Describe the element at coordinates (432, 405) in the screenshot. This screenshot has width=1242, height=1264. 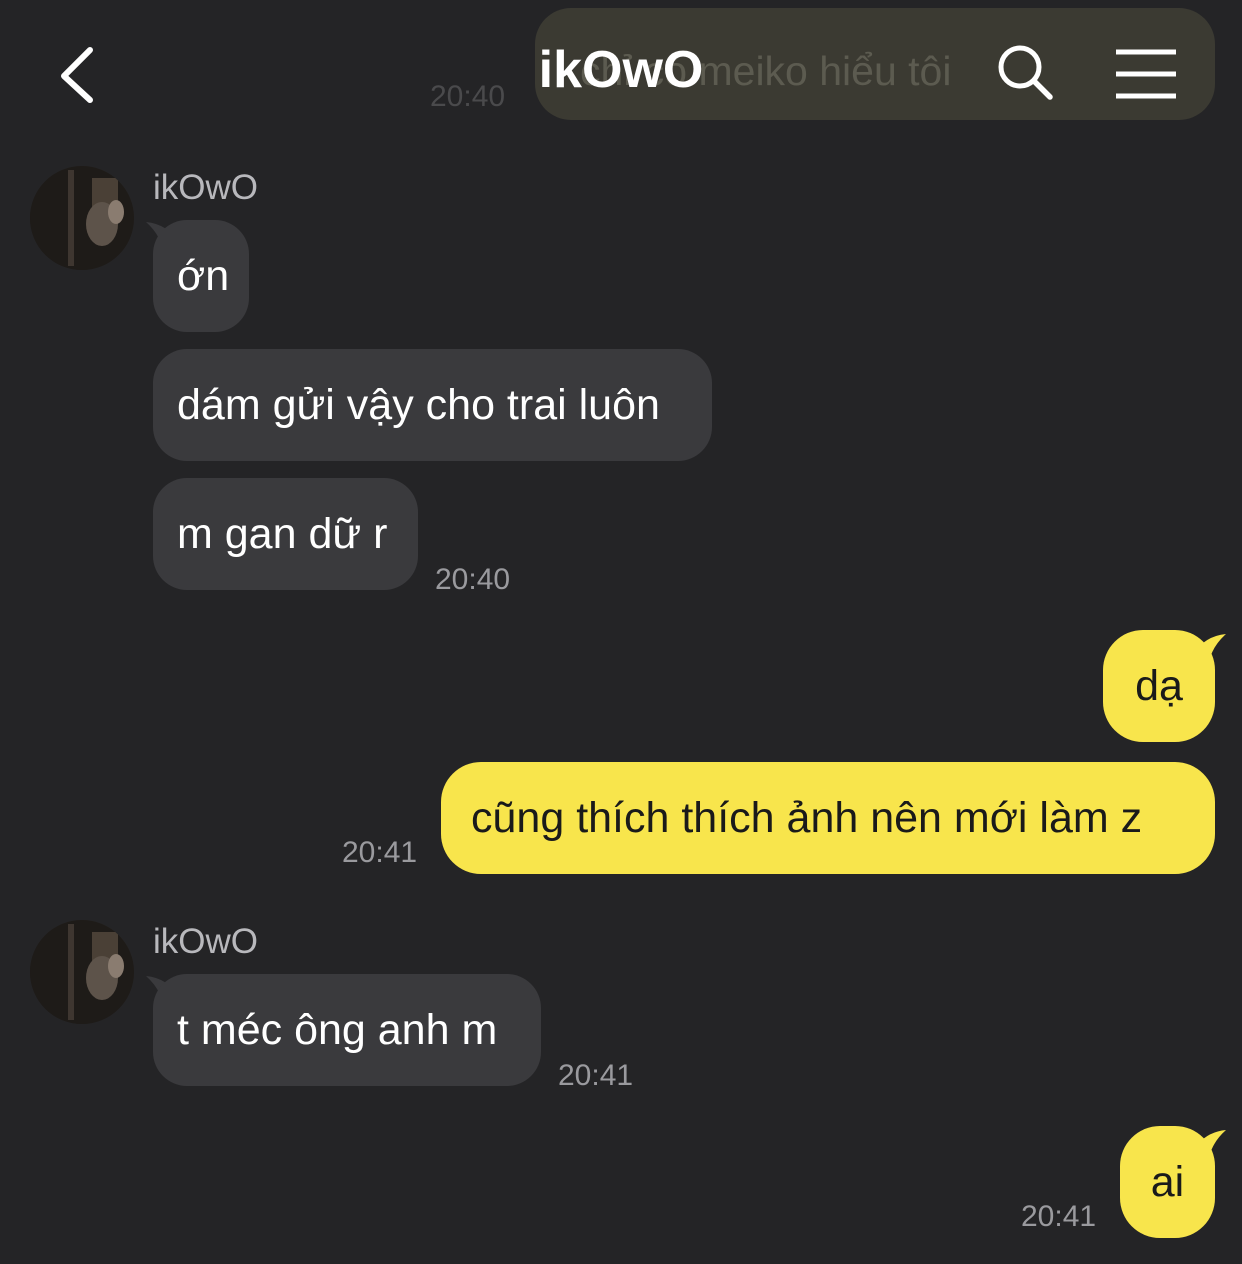
I see `incoming-message-bubble: dám gửi vậy cho trai luôn` at that location.